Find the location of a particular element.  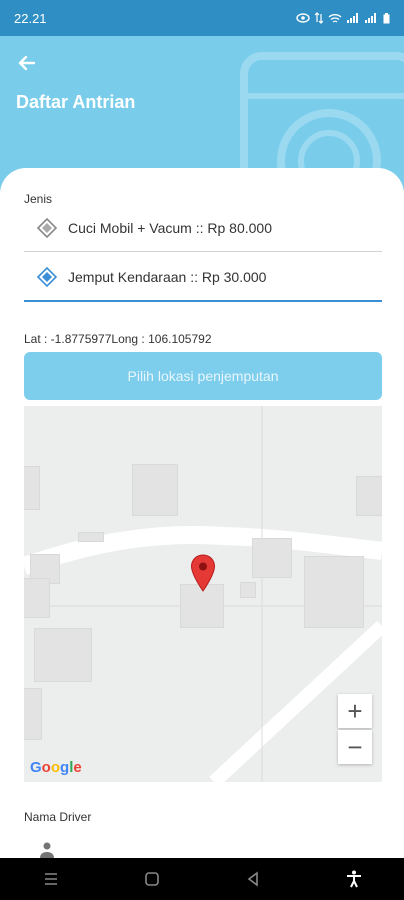

accessibility-icon is located at coordinates (353, 879).